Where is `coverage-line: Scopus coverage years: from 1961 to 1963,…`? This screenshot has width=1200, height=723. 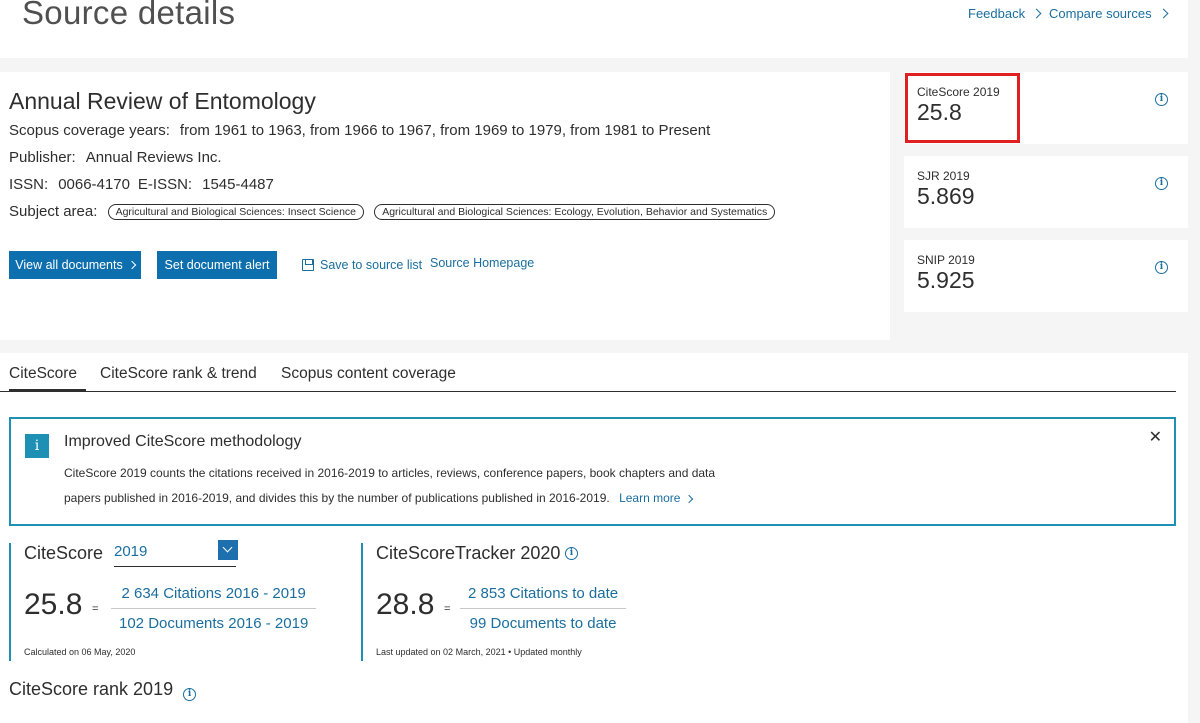 coverage-line: Scopus coverage years: from 1961 to 1963,… is located at coordinates (359, 130).